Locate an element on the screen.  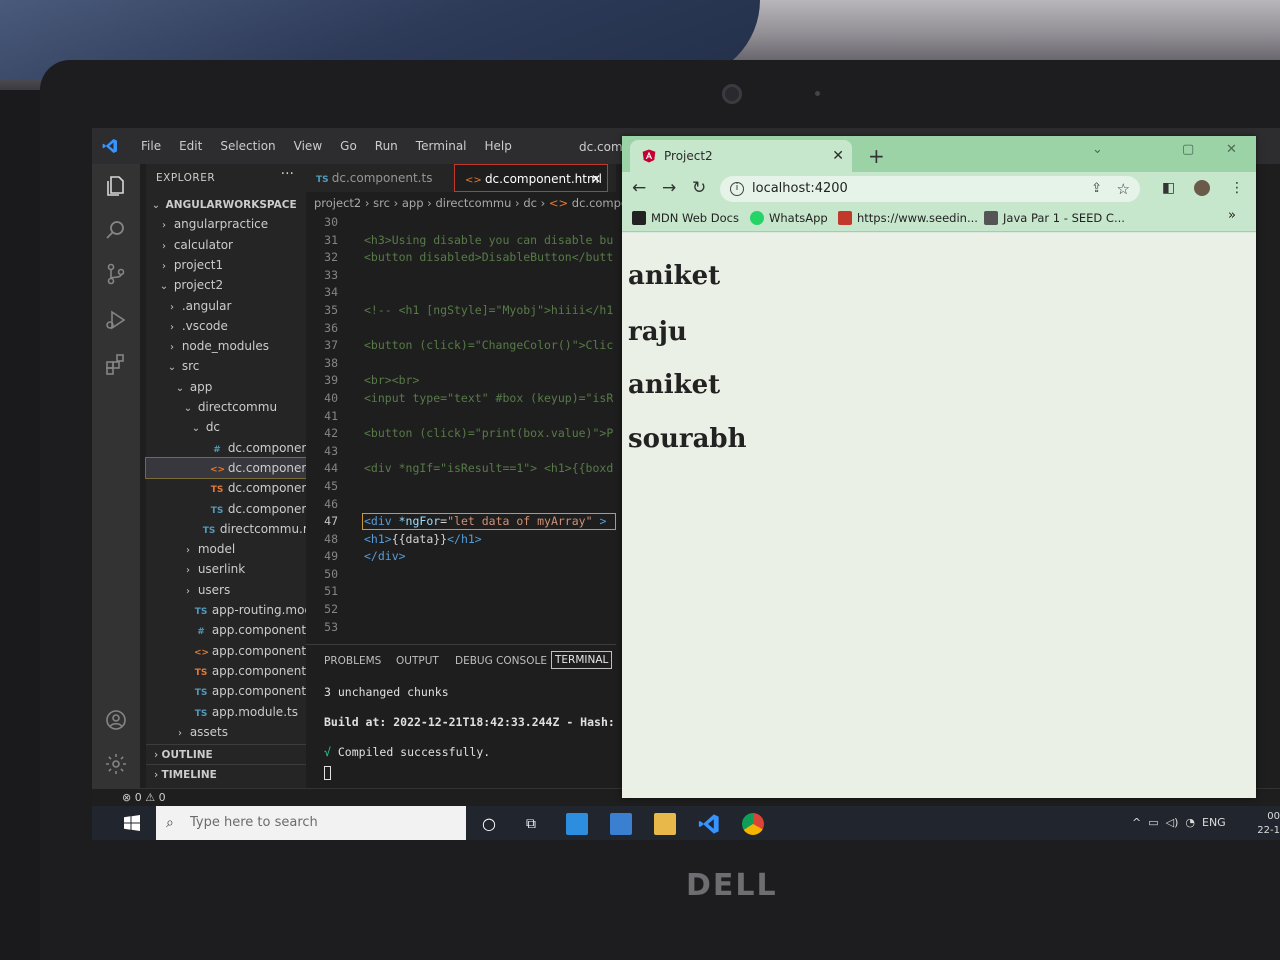
breadcrumb-item: dc is located at coordinates (530, 203).